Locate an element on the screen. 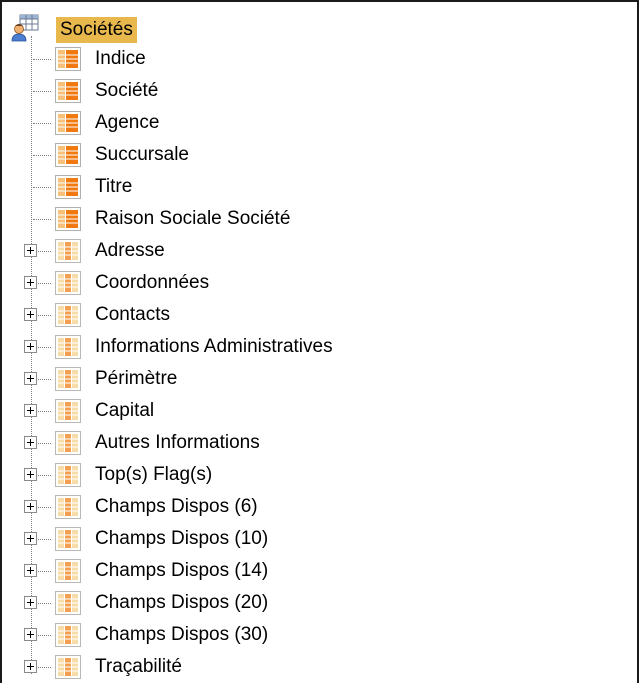 This screenshot has height=685, width=643. tree-node: Agence is located at coordinates (310, 123).